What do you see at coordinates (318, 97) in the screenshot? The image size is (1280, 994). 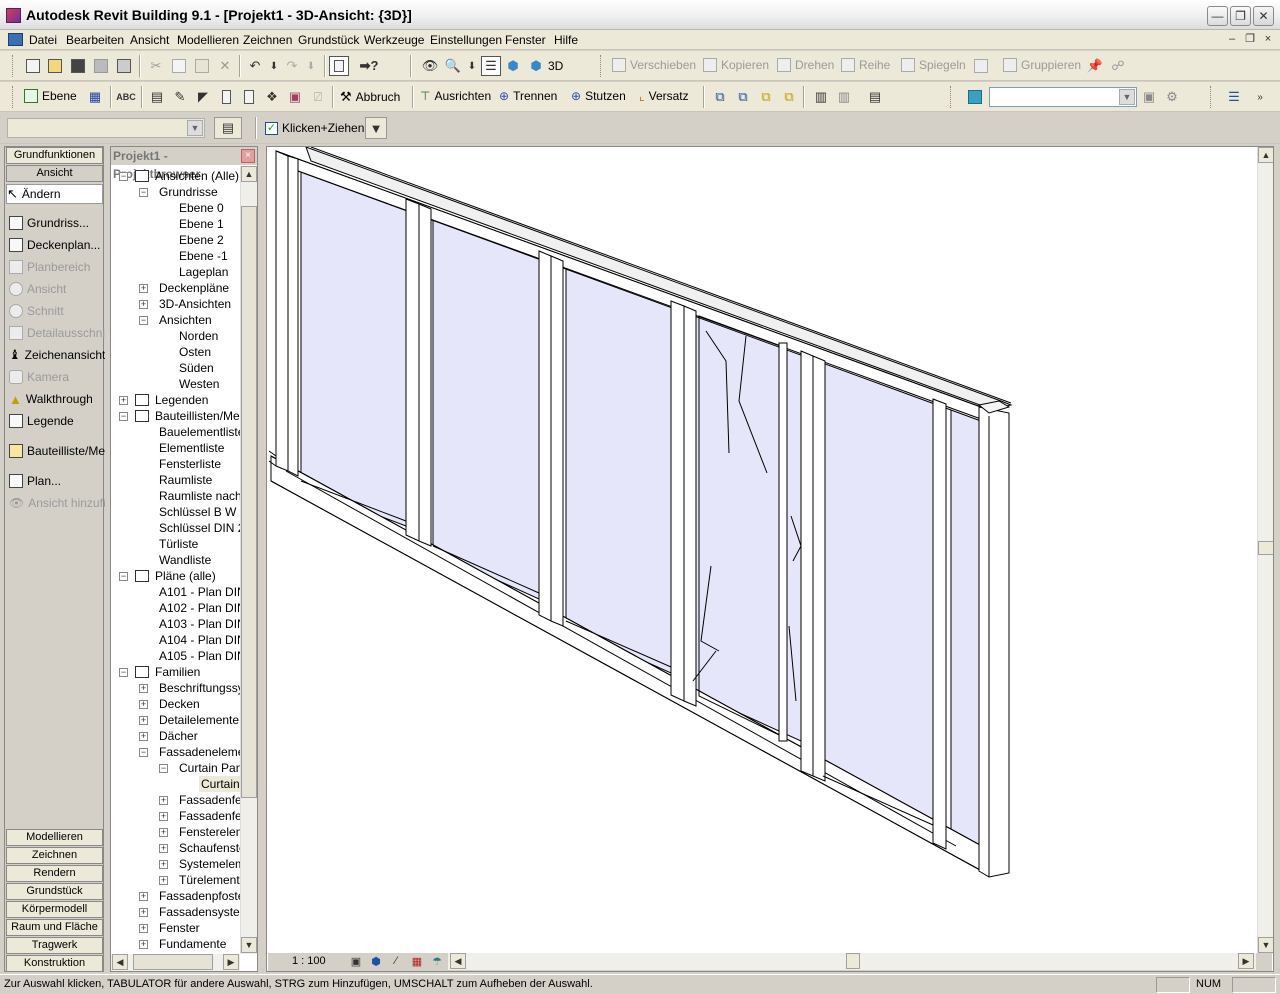 I see `split-face-icon: ⍁` at bounding box center [318, 97].